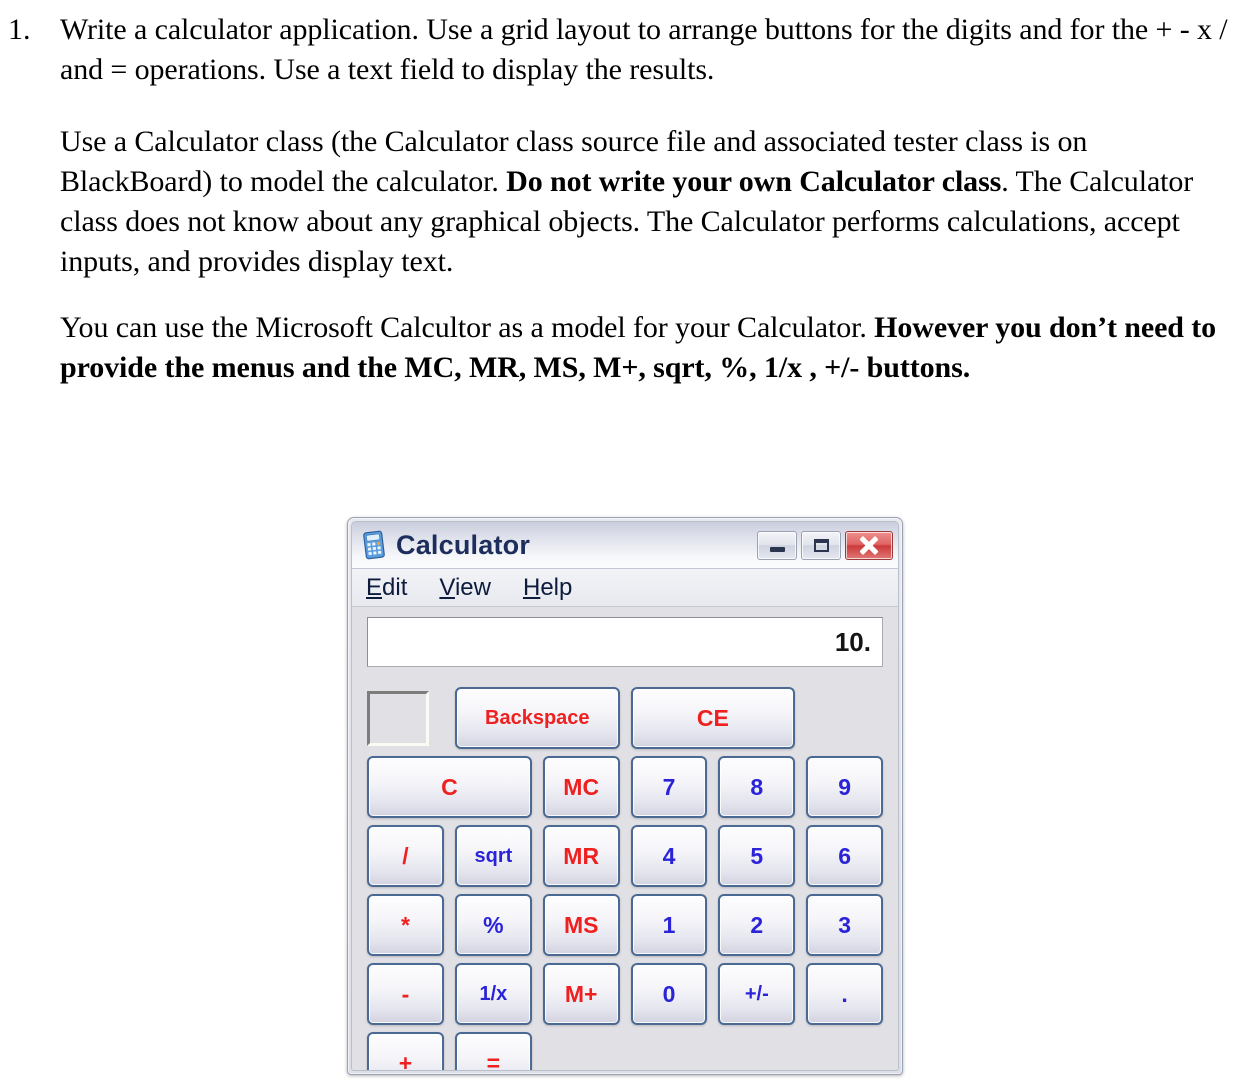 Image resolution: width=1246 pixels, height=1092 pixels. What do you see at coordinates (713, 718) in the screenshot?
I see `clear-entry-button: CE` at bounding box center [713, 718].